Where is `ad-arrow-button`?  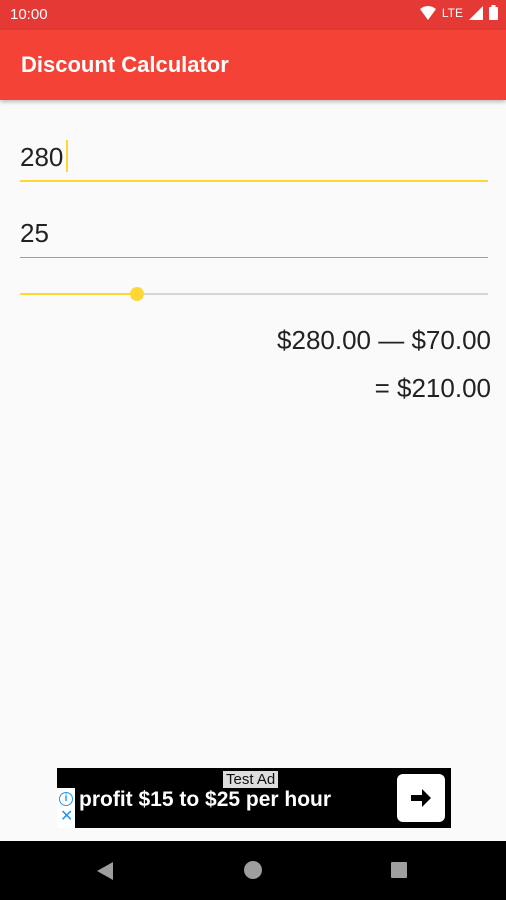
ad-arrow-button is located at coordinates (421, 798).